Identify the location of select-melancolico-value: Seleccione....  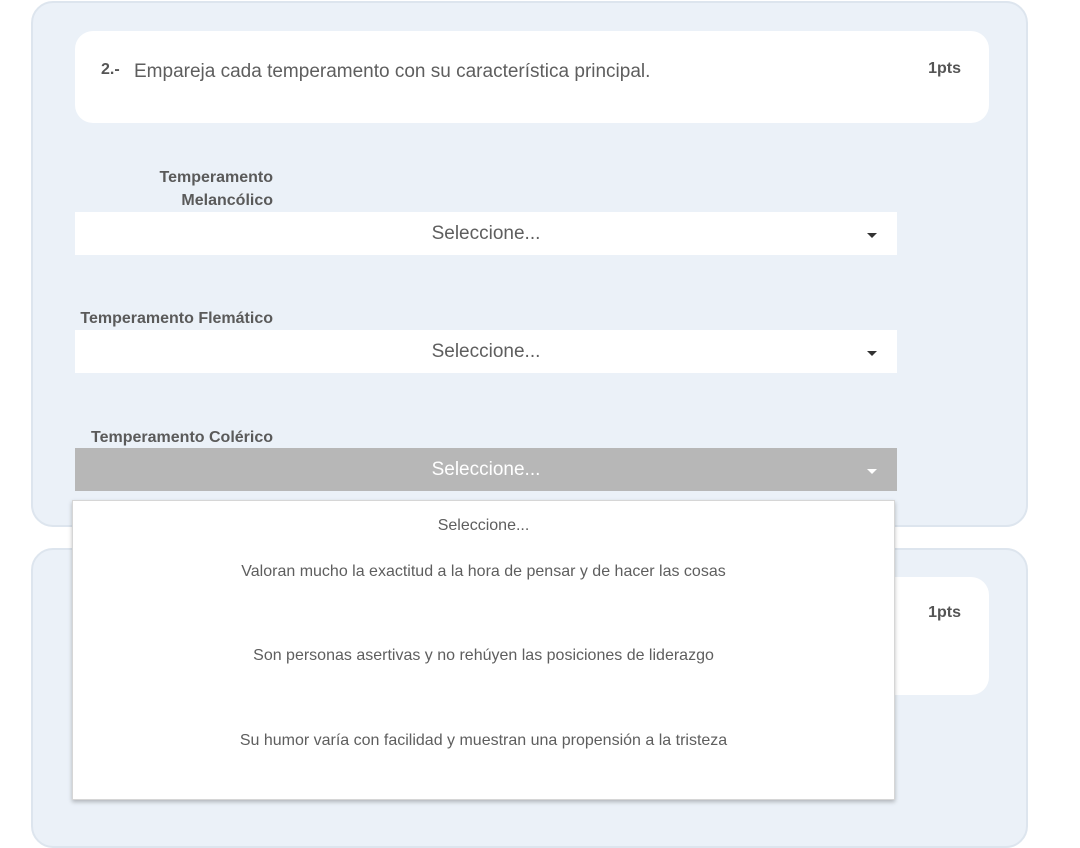
(486, 233).